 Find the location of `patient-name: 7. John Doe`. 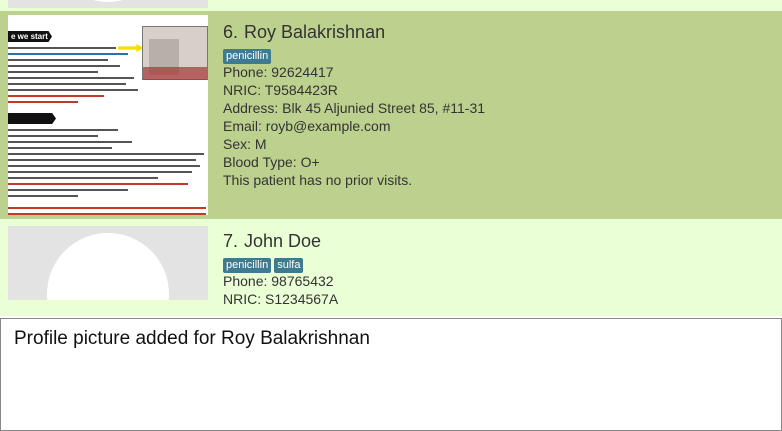

patient-name: 7. John Doe is located at coordinates (280, 241).